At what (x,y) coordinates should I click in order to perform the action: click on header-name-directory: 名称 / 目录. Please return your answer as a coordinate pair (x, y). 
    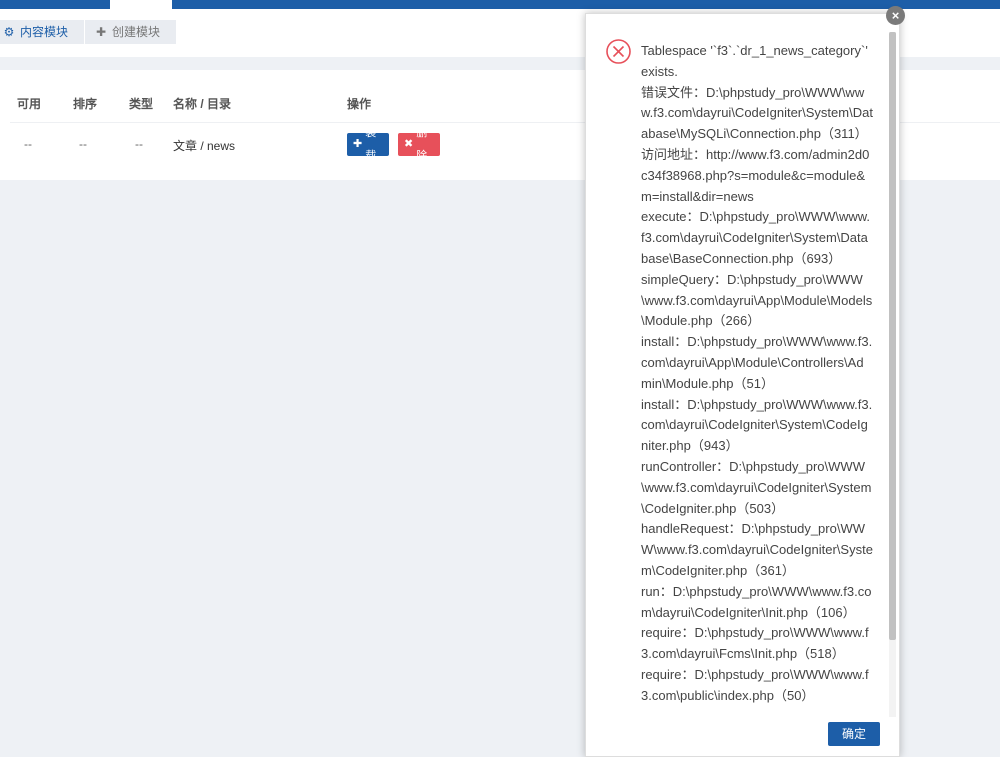
    Looking at the image, I should click on (202, 104).